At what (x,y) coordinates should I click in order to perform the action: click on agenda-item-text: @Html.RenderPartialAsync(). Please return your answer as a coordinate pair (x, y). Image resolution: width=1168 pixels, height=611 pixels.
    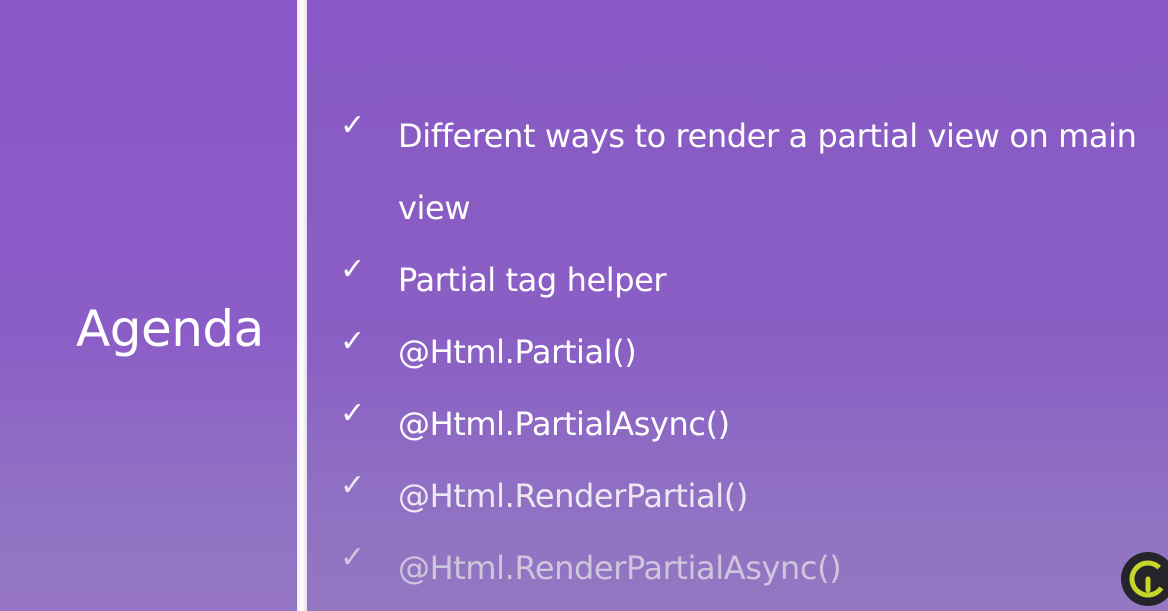
    Looking at the image, I should click on (620, 568).